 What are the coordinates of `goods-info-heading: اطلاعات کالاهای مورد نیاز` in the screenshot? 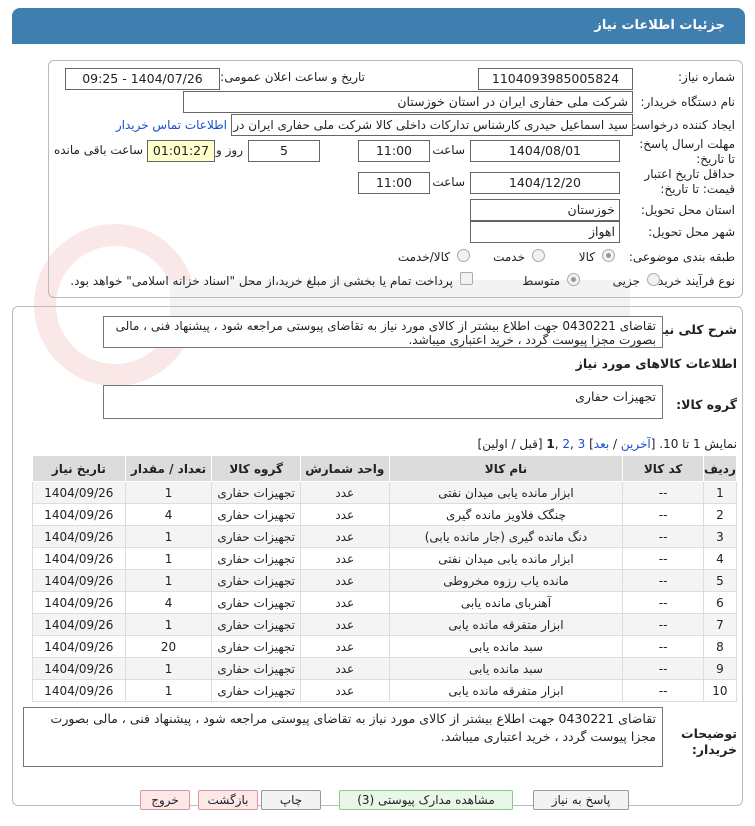 It's located at (656, 363).